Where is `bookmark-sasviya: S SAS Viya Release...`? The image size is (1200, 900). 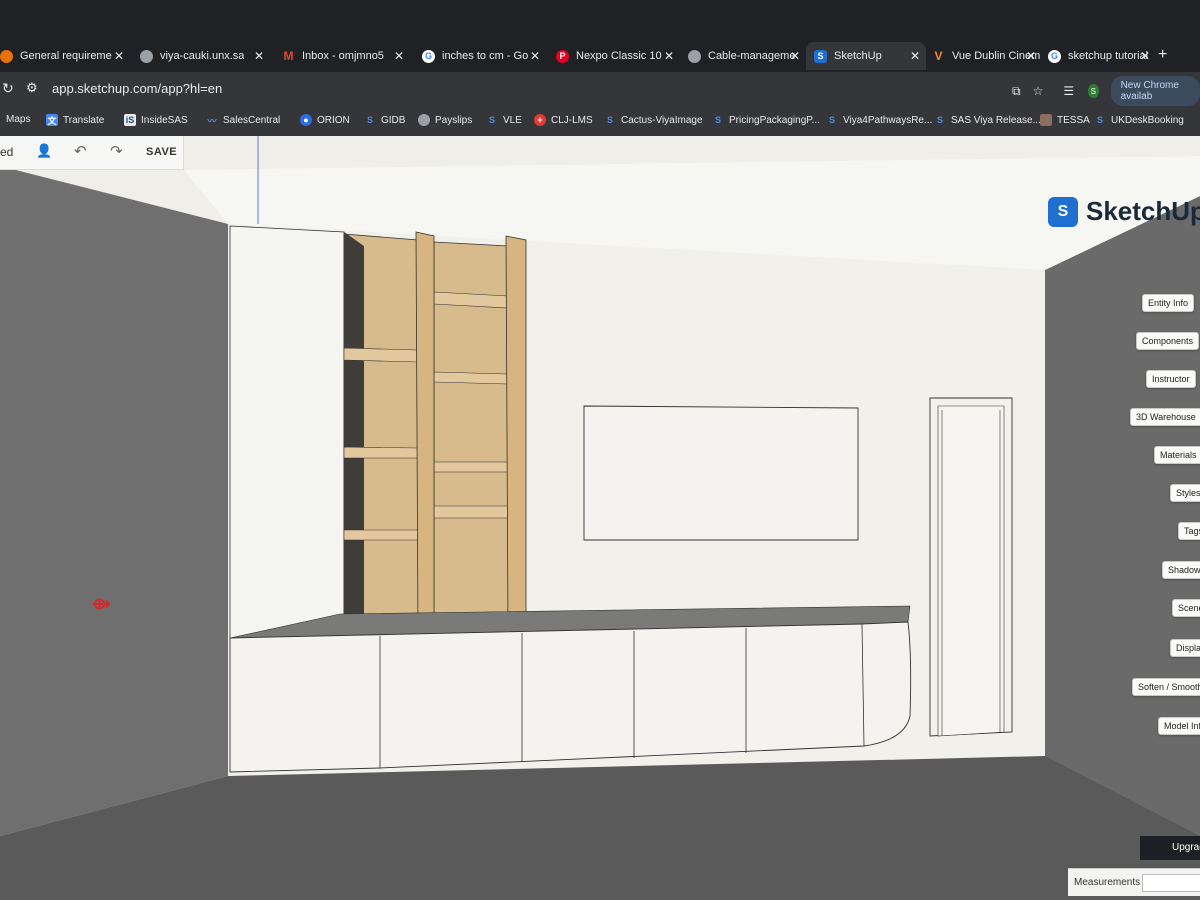
bookmark-sasviya: S SAS Viya Release... is located at coordinates (987, 120).